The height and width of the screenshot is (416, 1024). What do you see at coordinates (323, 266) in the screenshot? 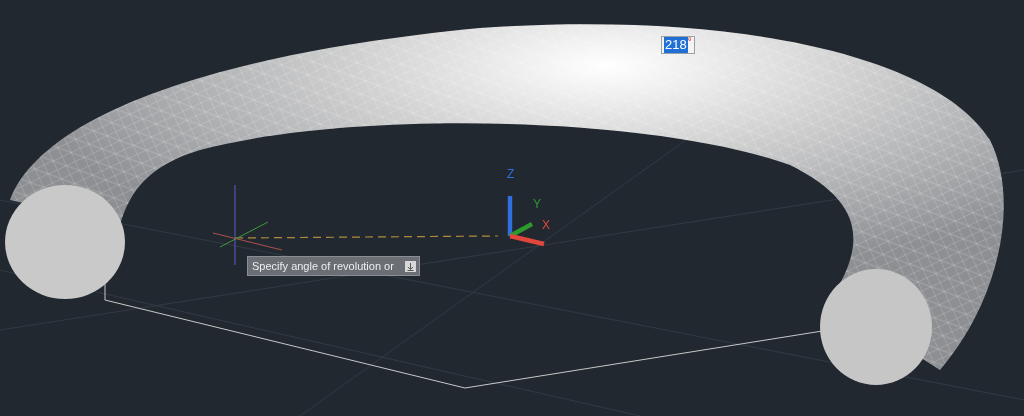
I see `prompt-text: Specify angle of revolution or` at bounding box center [323, 266].